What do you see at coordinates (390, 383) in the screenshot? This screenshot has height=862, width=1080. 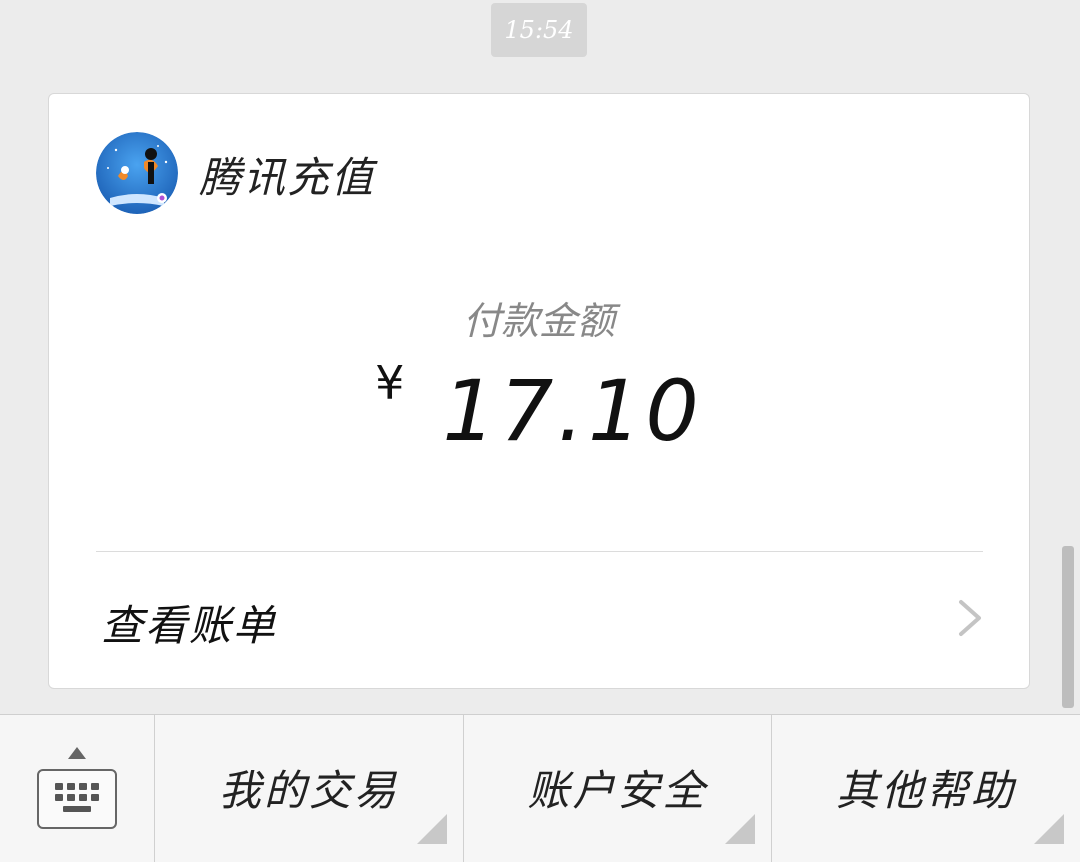 I see `currency-symbol: ¥` at bounding box center [390, 383].